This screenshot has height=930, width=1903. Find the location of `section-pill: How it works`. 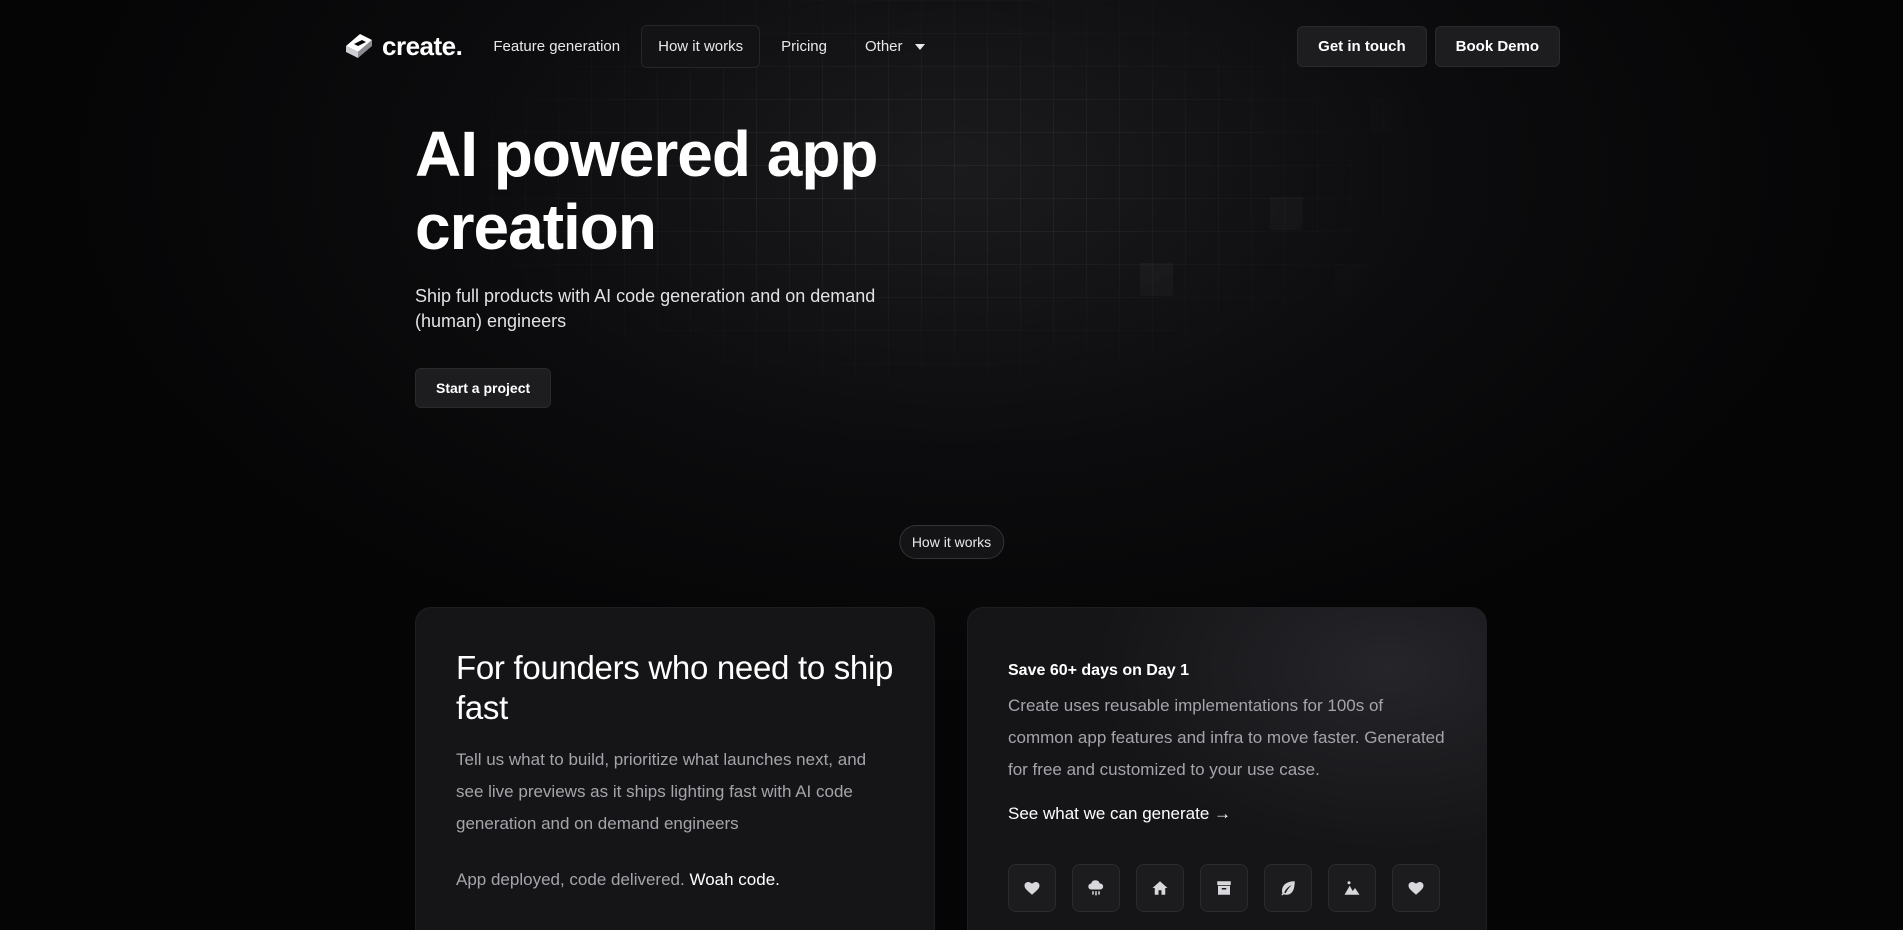

section-pill: How it works is located at coordinates (951, 542).